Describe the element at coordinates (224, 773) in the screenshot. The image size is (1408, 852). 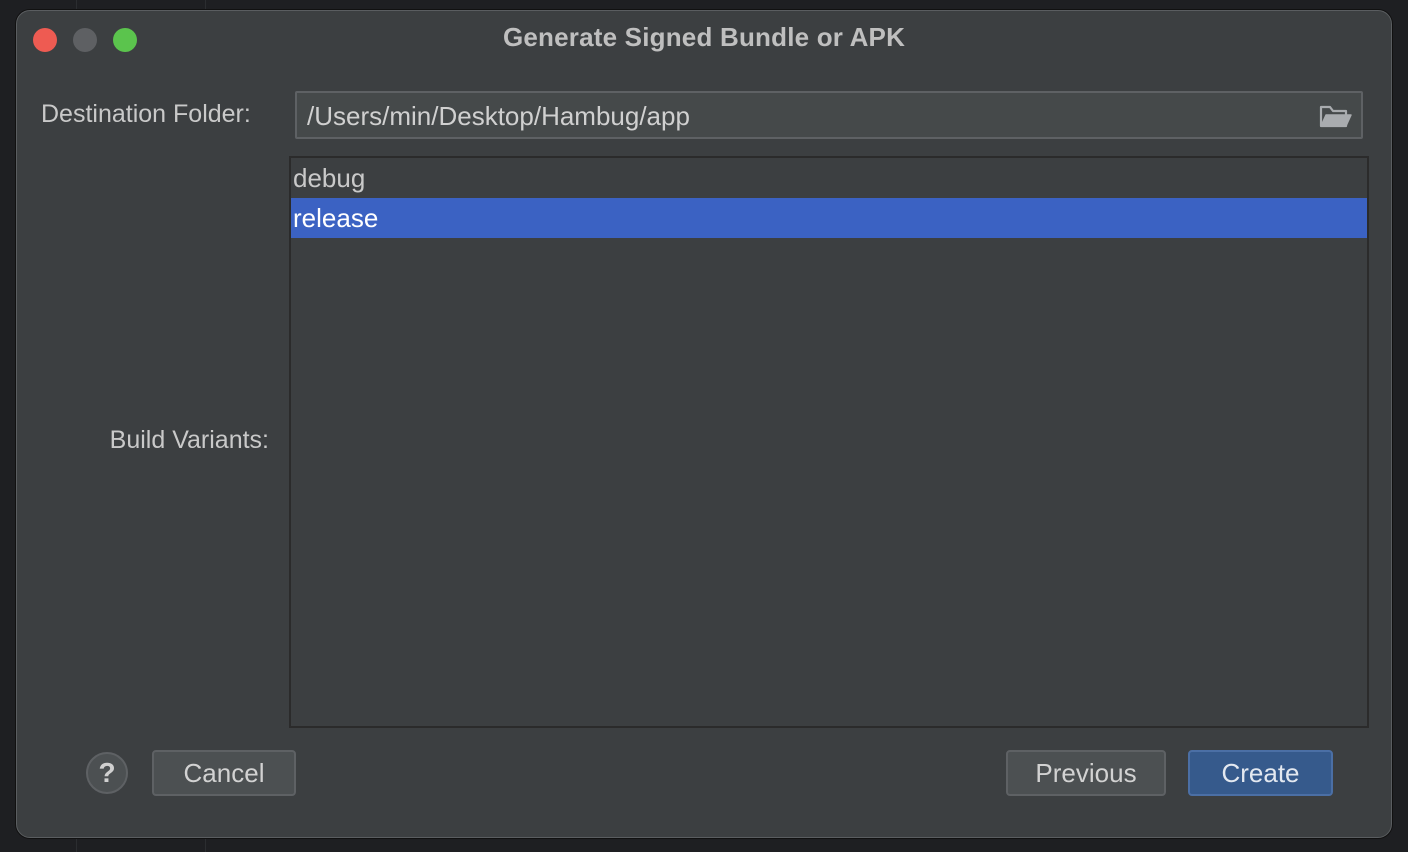
I see `cancel-button: Cancel` at that location.